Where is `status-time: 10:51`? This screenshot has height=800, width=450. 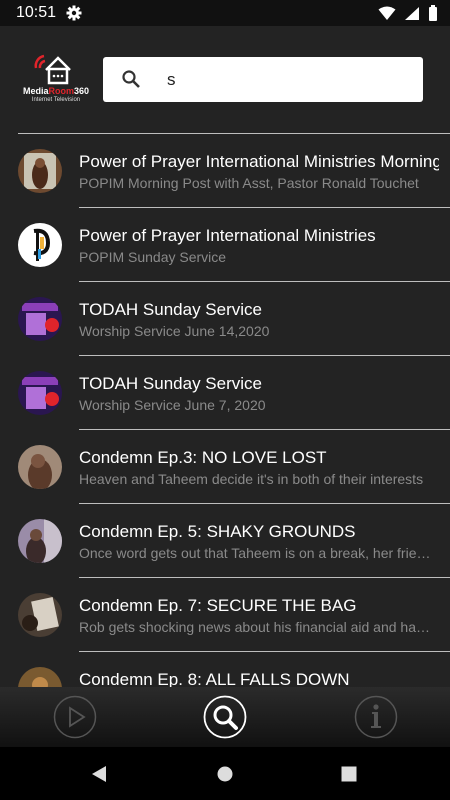 status-time: 10:51 is located at coordinates (36, 12).